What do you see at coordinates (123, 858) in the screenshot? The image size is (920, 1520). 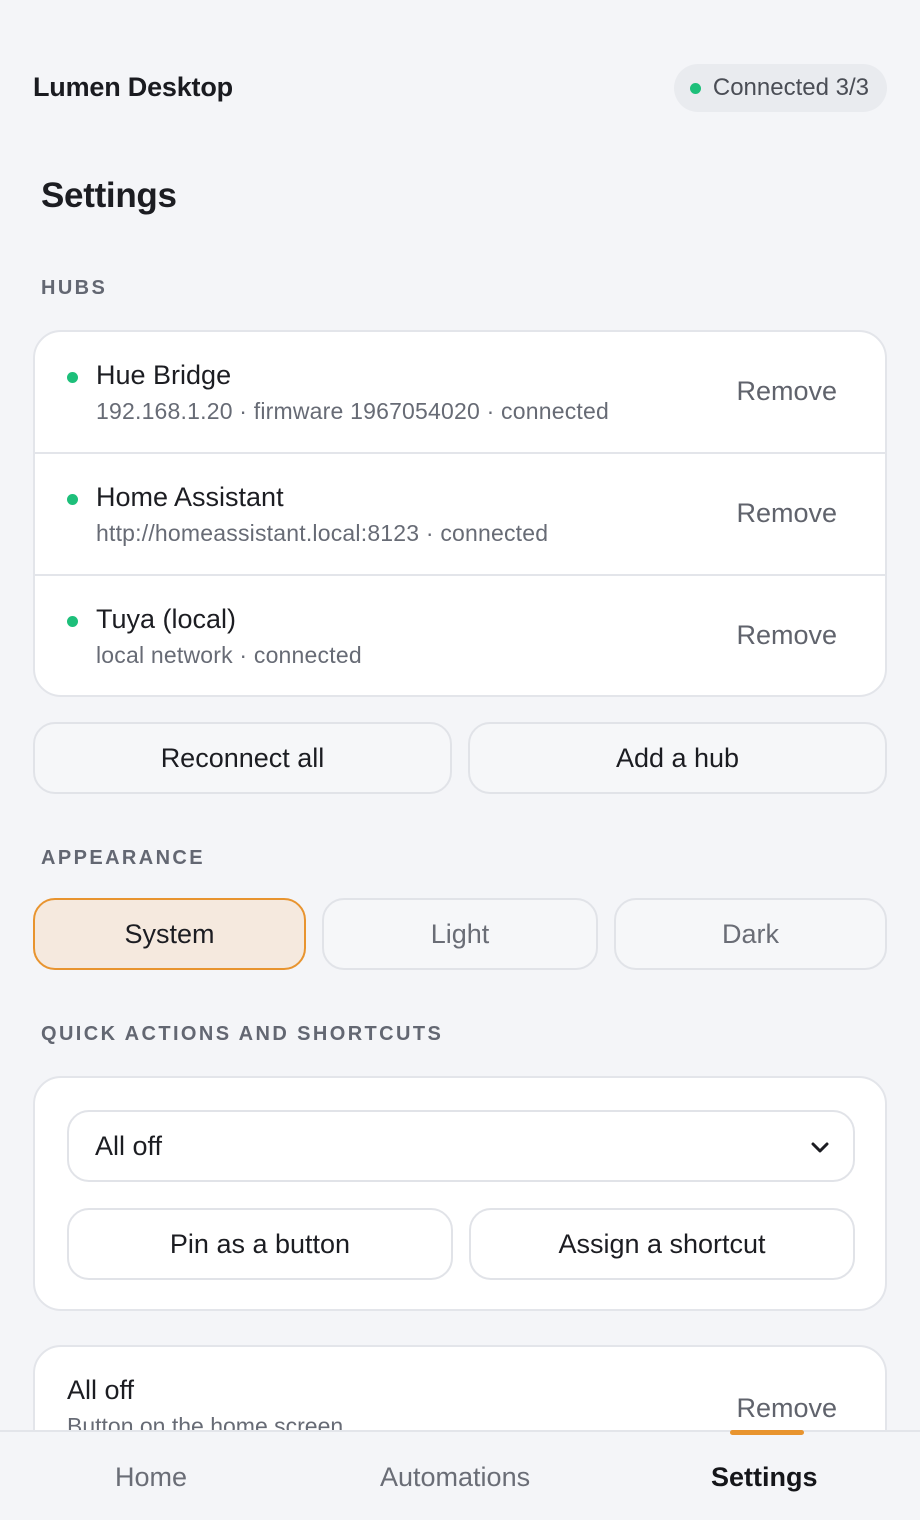 I see `section-label-appearance: APPEARANCE` at bounding box center [123, 858].